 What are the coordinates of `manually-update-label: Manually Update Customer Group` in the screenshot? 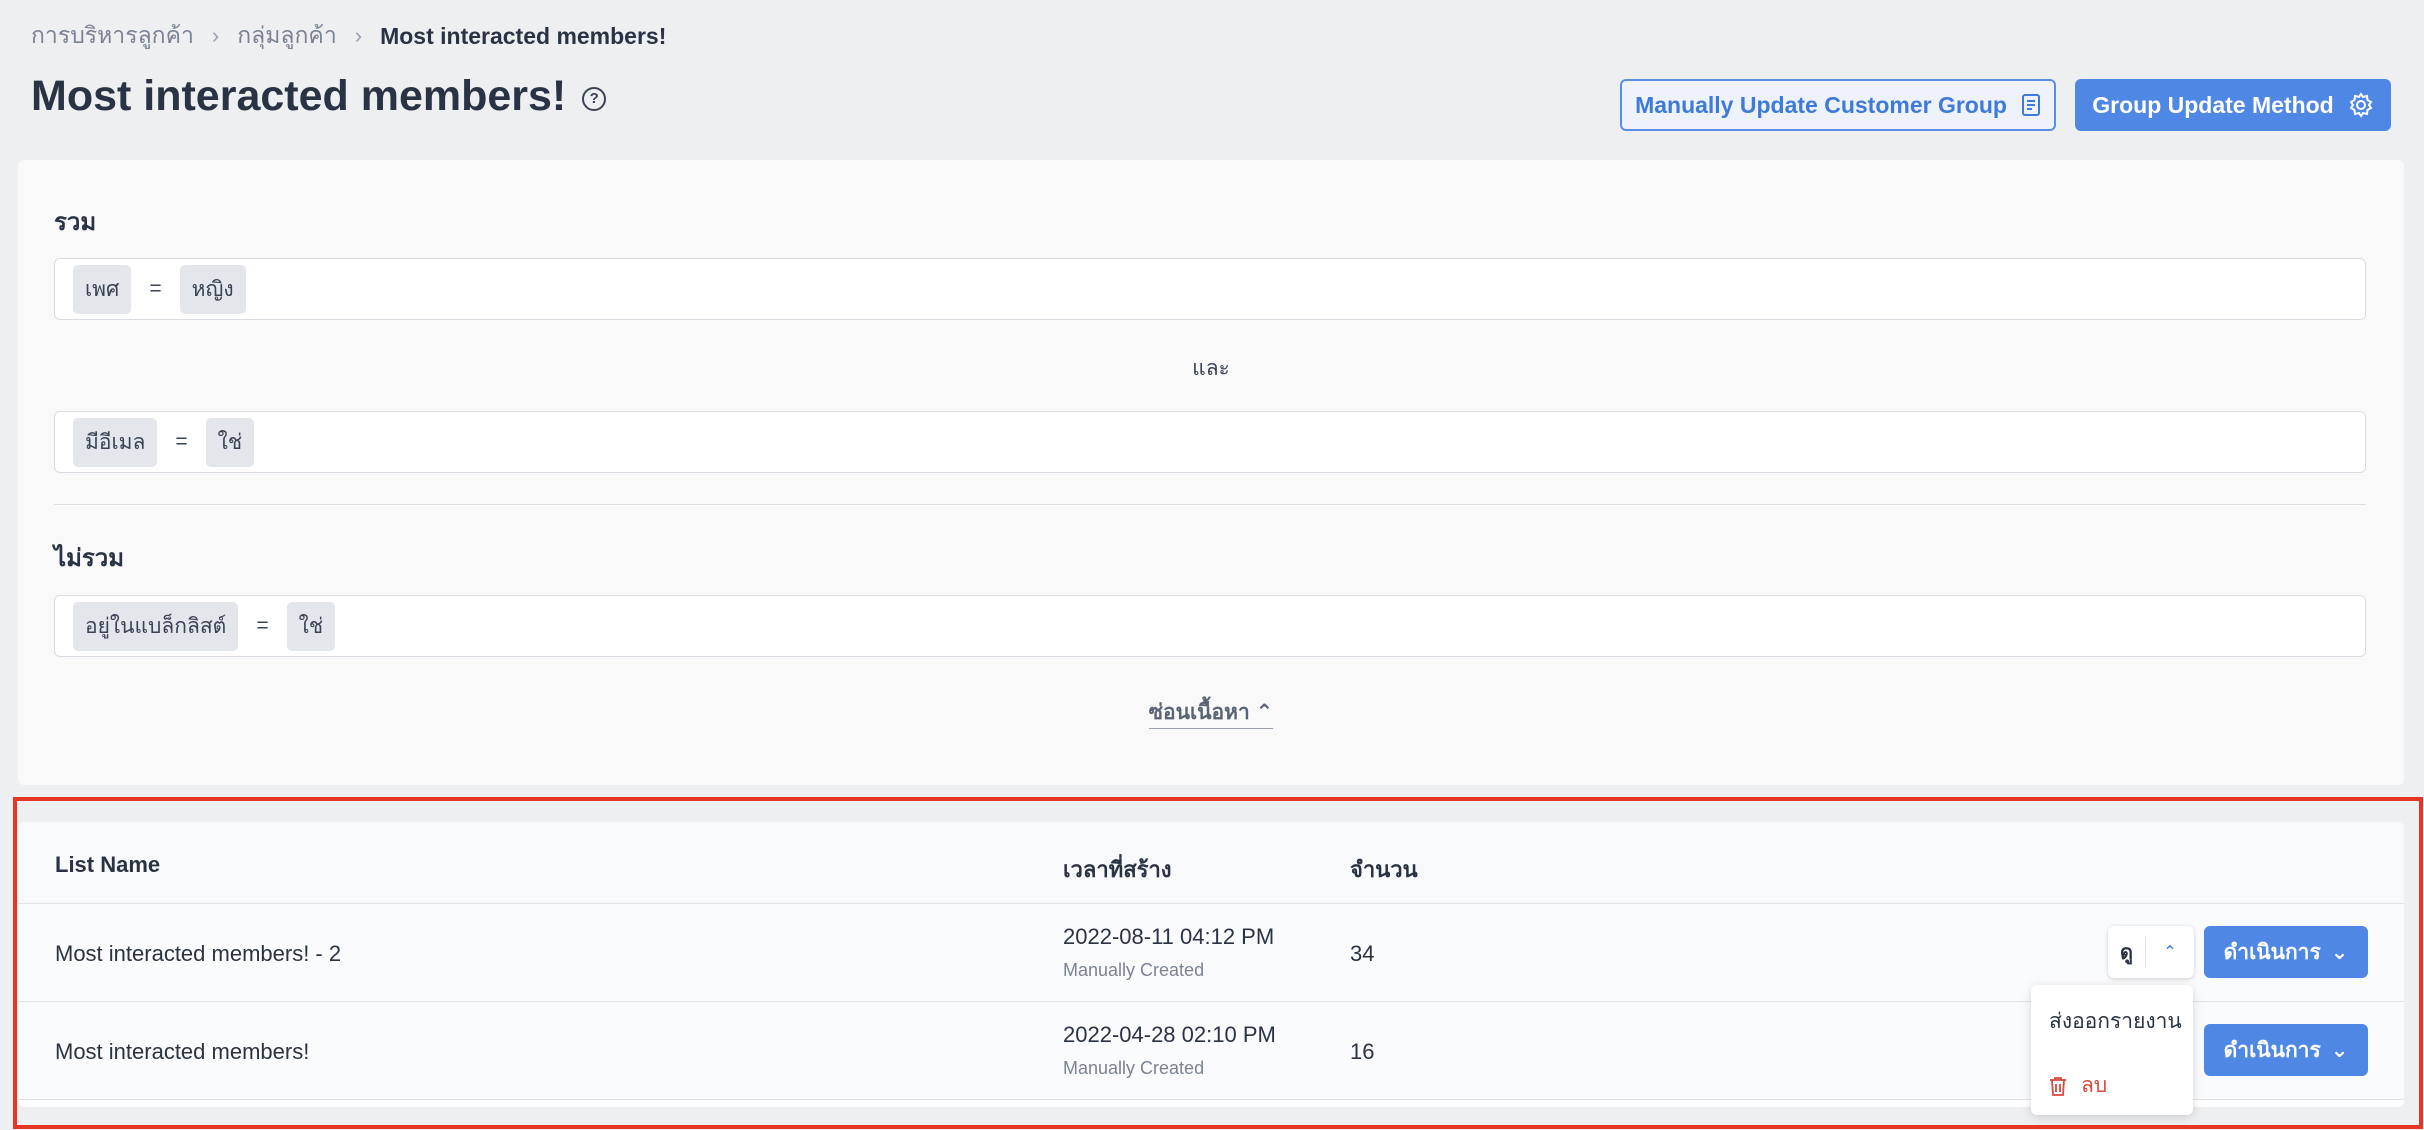 It's located at (1821, 104).